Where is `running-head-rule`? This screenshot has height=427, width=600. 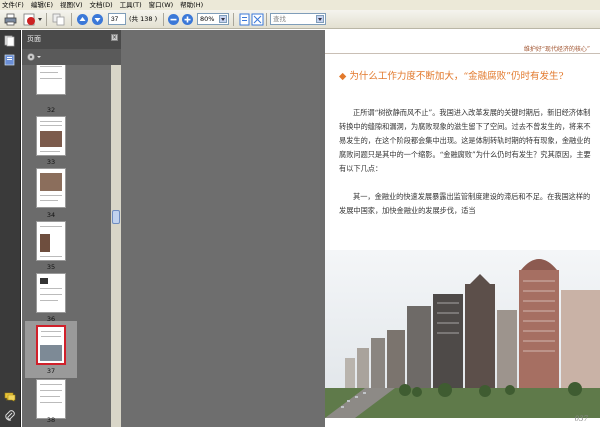
running-head-rule is located at coordinates (462, 53).